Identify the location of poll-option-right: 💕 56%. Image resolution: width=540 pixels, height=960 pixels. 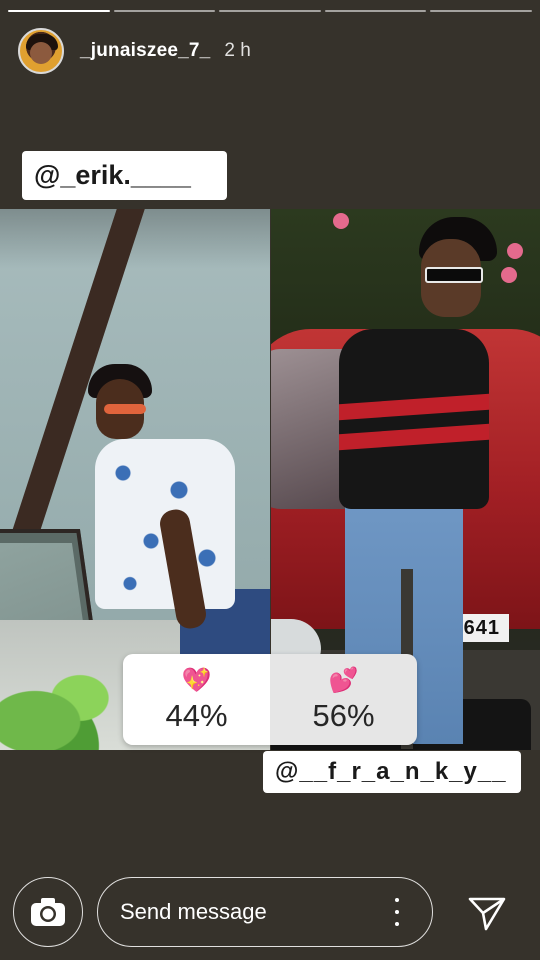
(343, 699).